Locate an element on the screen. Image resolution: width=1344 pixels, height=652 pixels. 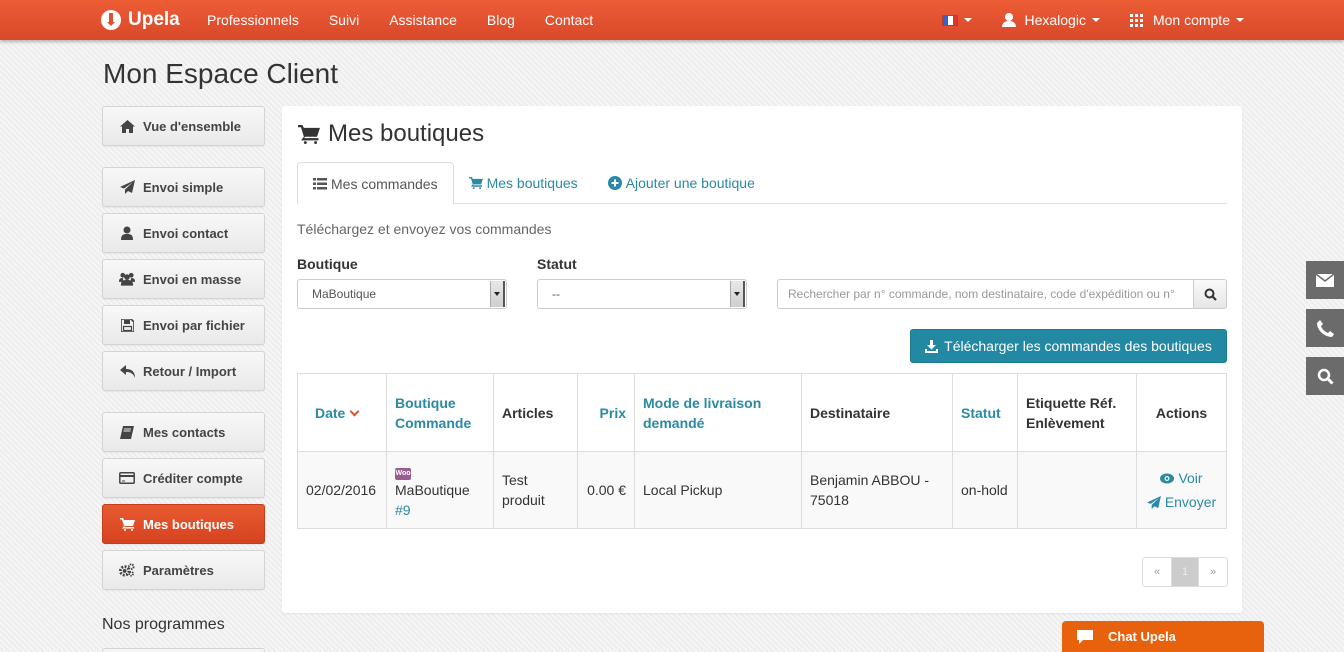
sidebar-item-parametres: Paramètres is located at coordinates (183, 570).